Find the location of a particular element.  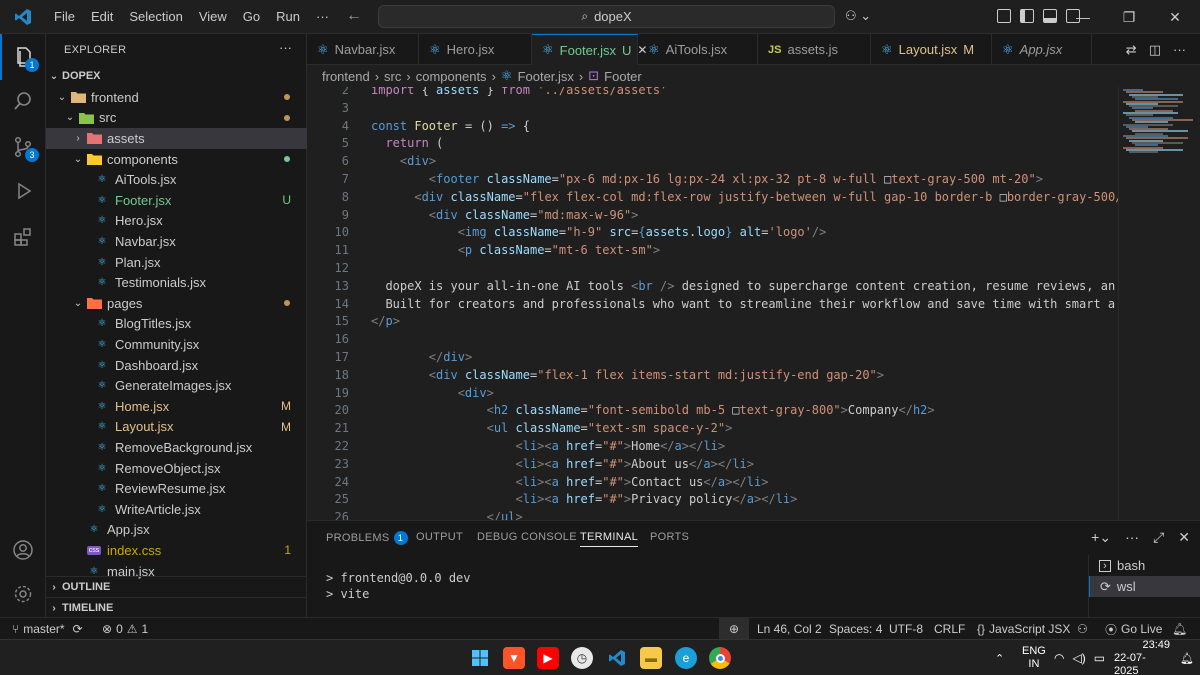

panel-tab: PORTS is located at coordinates (669, 537).